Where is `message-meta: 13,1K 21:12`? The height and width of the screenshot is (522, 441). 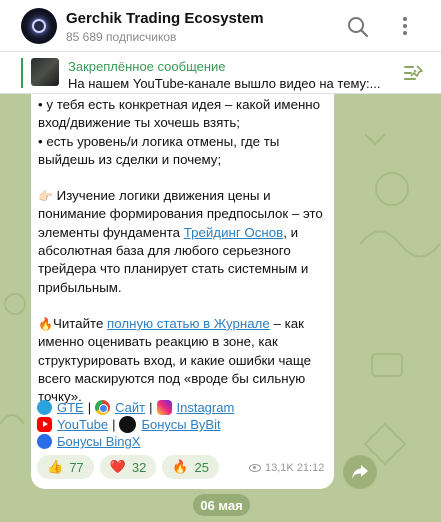 message-meta: 13,1K 21:12 is located at coordinates (286, 468).